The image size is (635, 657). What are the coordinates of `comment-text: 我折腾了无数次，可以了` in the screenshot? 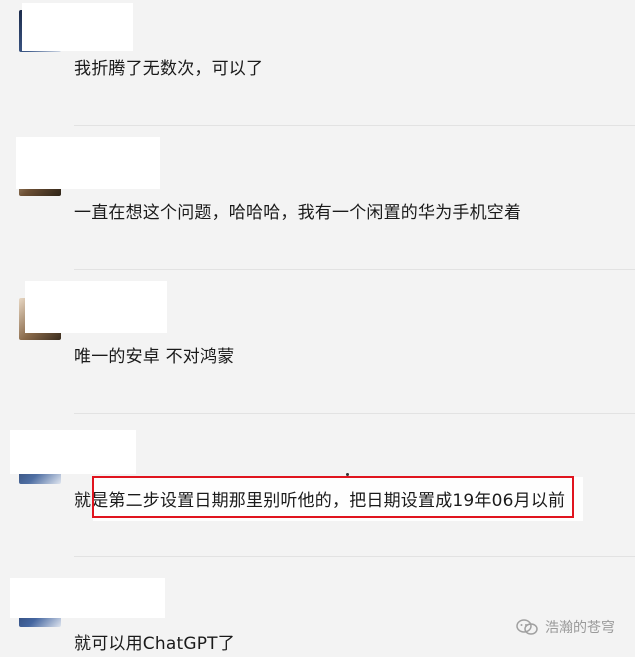 It's located at (169, 69).